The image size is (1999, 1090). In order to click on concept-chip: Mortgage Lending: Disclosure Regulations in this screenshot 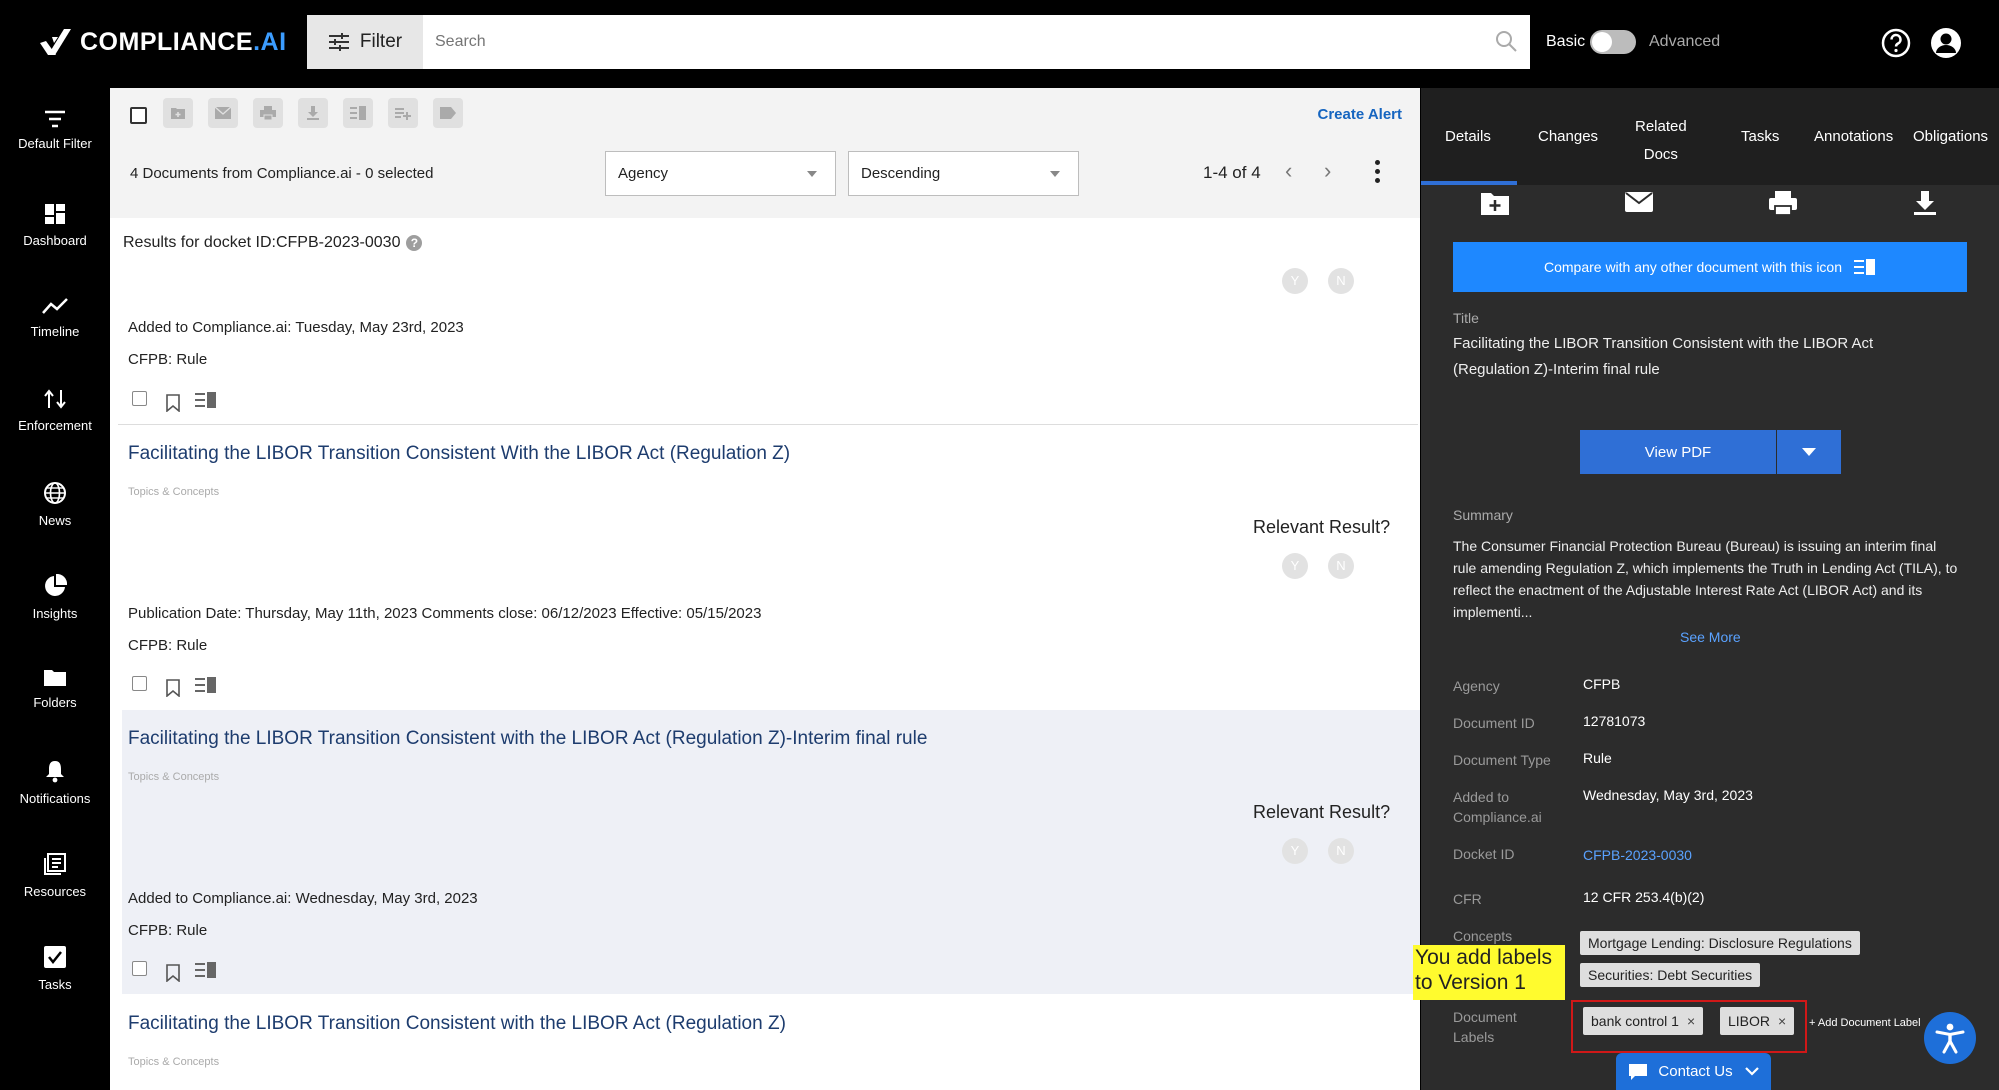, I will do `click(1720, 943)`.